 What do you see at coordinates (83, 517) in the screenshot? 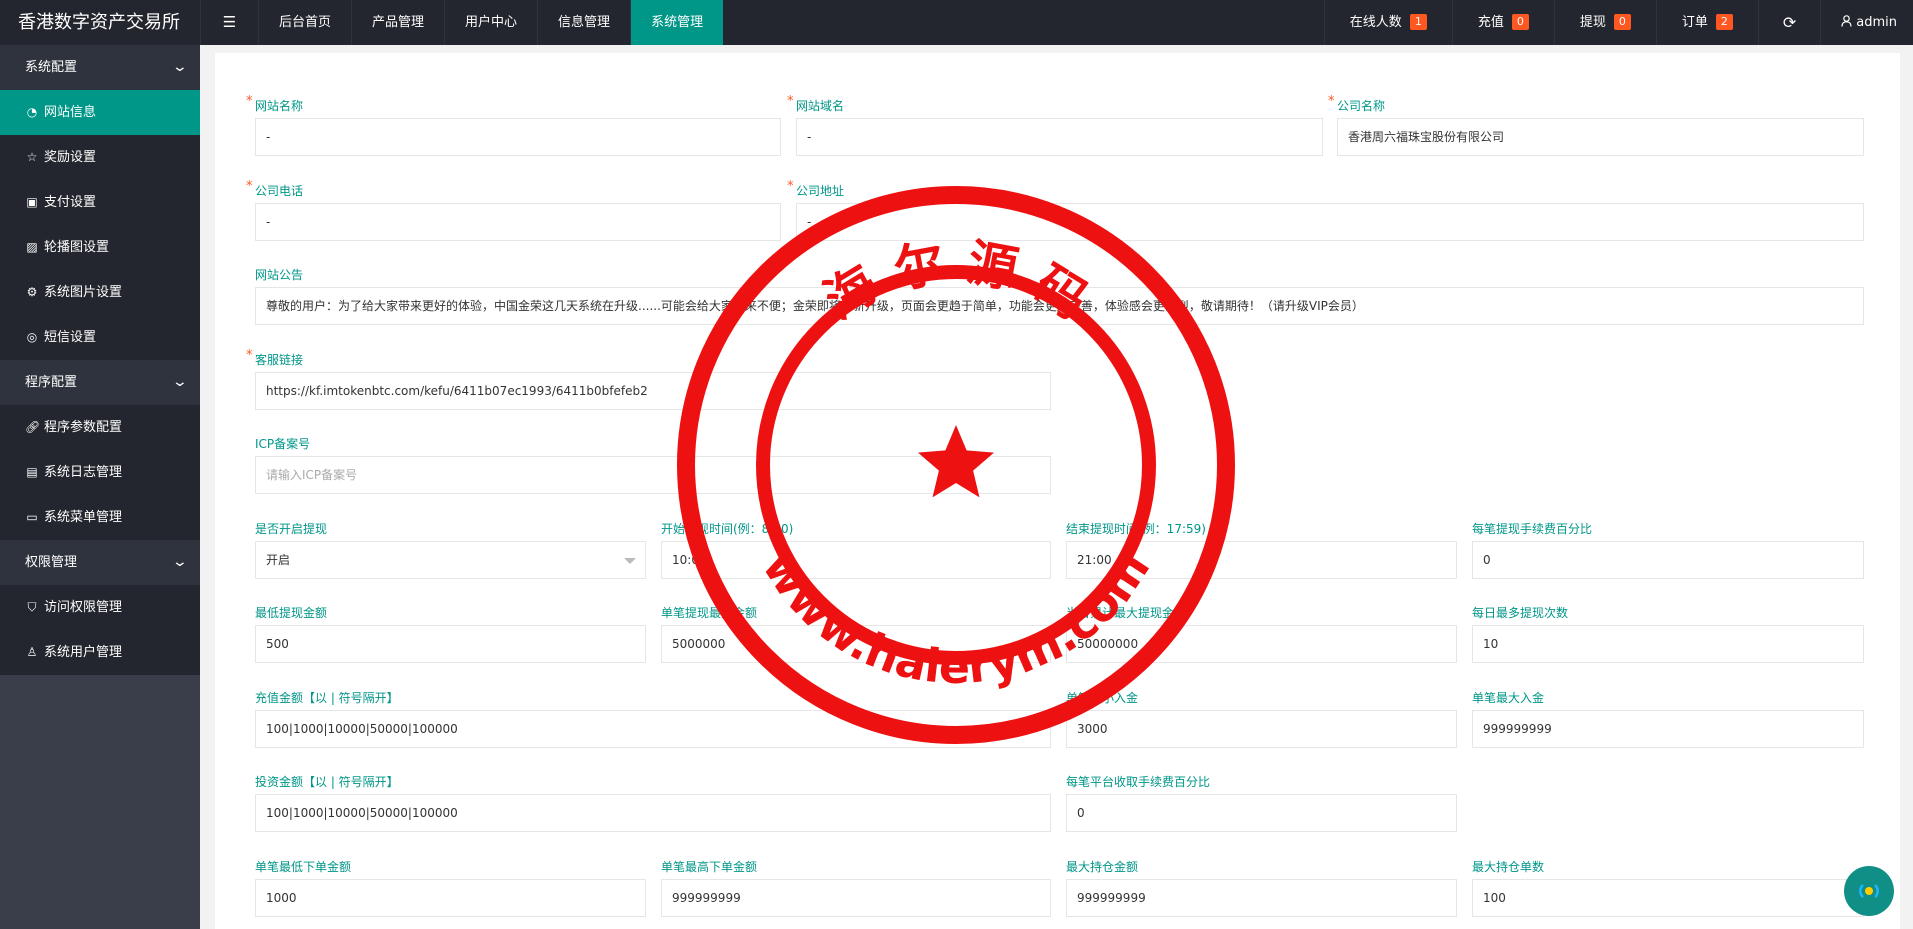
I see `sidebar-item-label: 系统菜单管理` at bounding box center [83, 517].